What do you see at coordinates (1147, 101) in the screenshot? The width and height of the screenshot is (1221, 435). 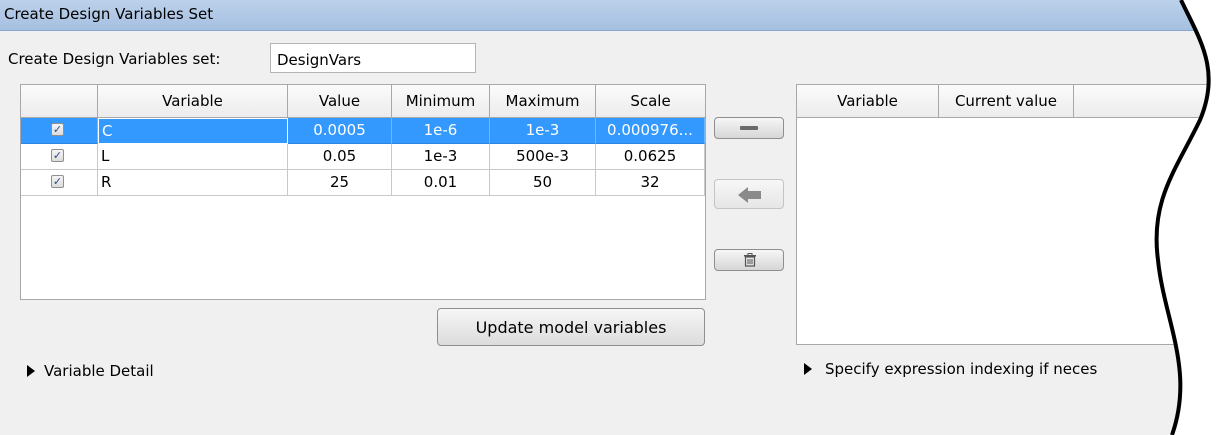 I see `column-header-filler` at bounding box center [1147, 101].